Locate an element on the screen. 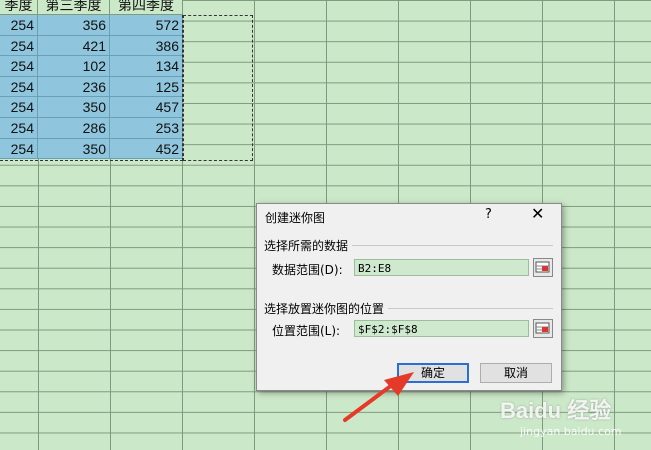  data-group-separator is located at coordinates (440, 245).